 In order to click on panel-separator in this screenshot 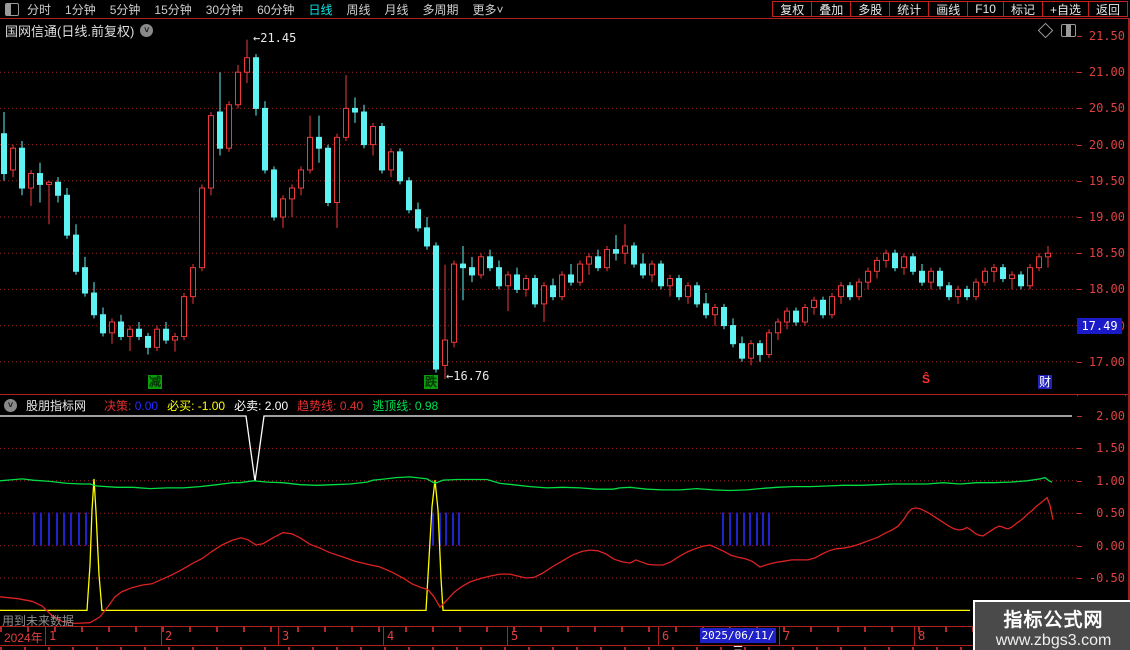, I will do `click(565, 394)`.